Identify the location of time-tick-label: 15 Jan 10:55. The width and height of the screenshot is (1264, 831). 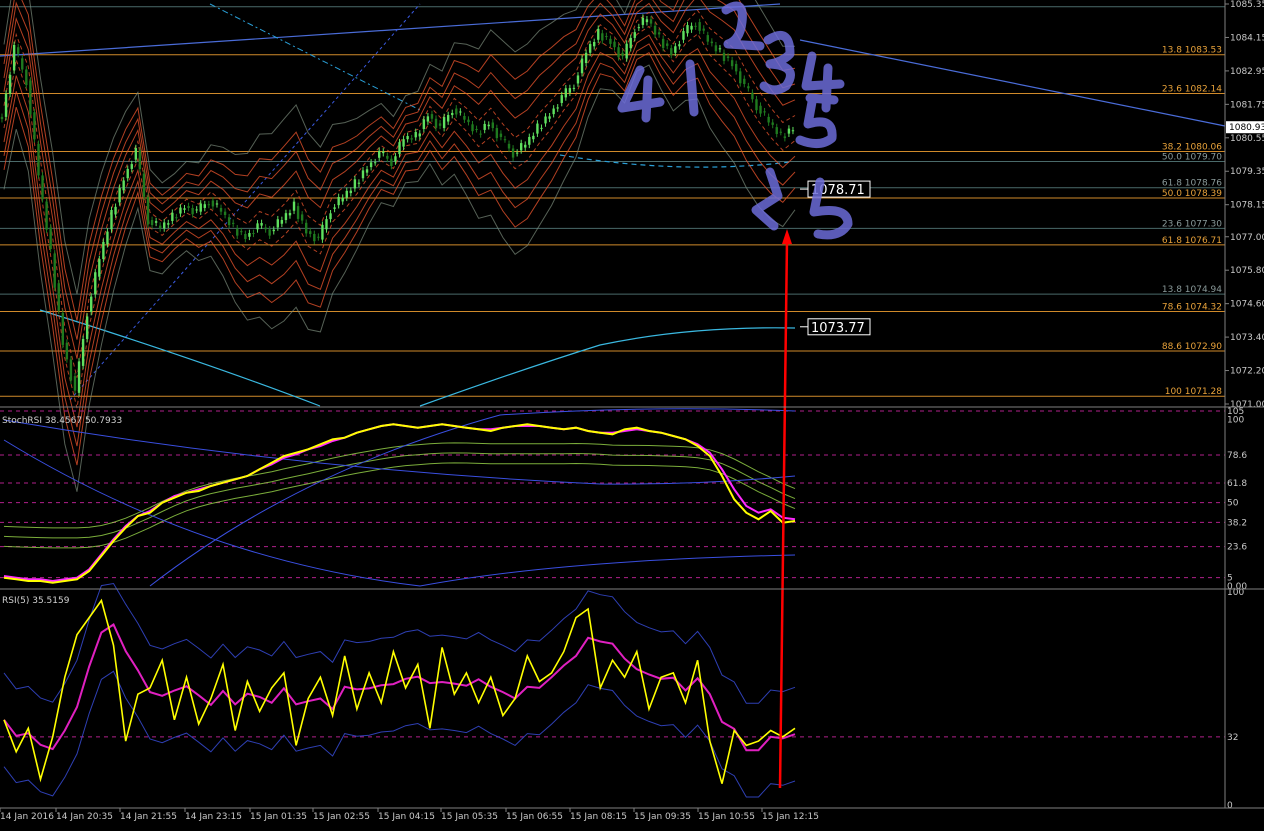
(726, 817).